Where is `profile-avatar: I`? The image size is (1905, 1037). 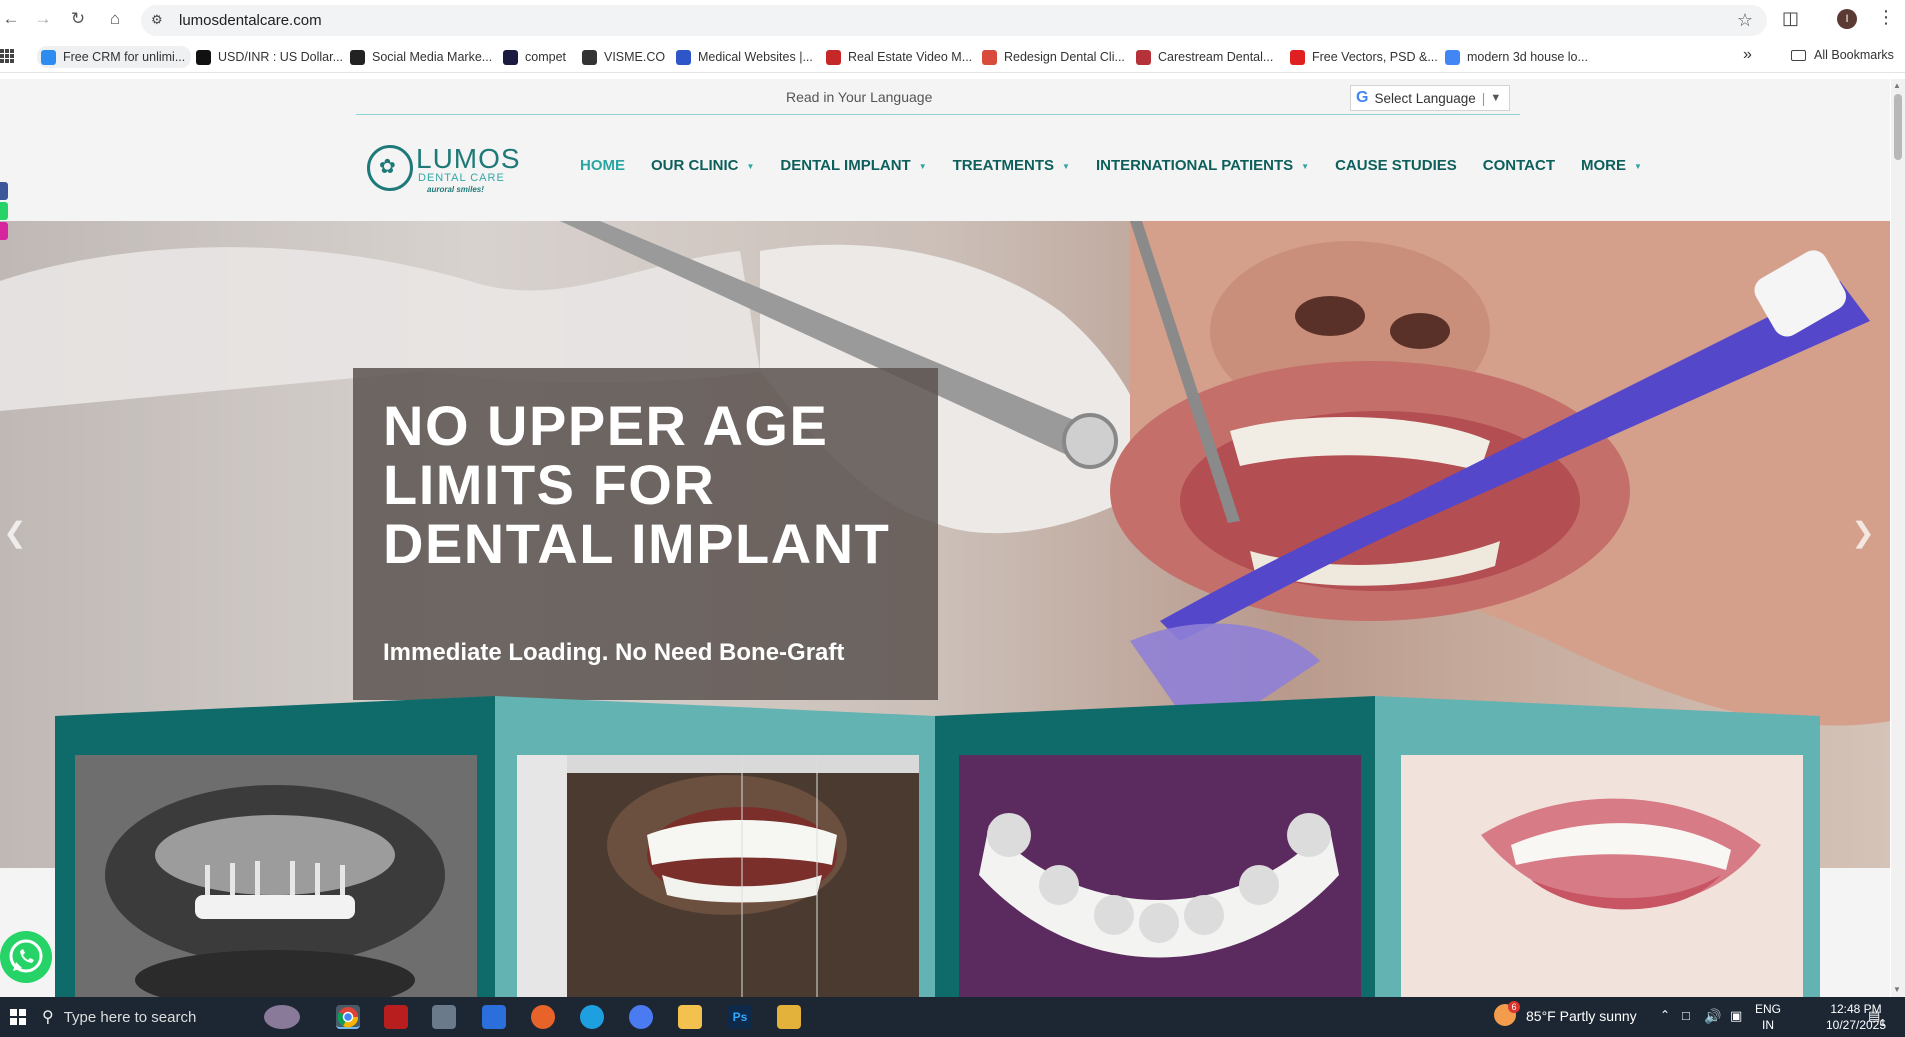
profile-avatar: I is located at coordinates (1847, 19).